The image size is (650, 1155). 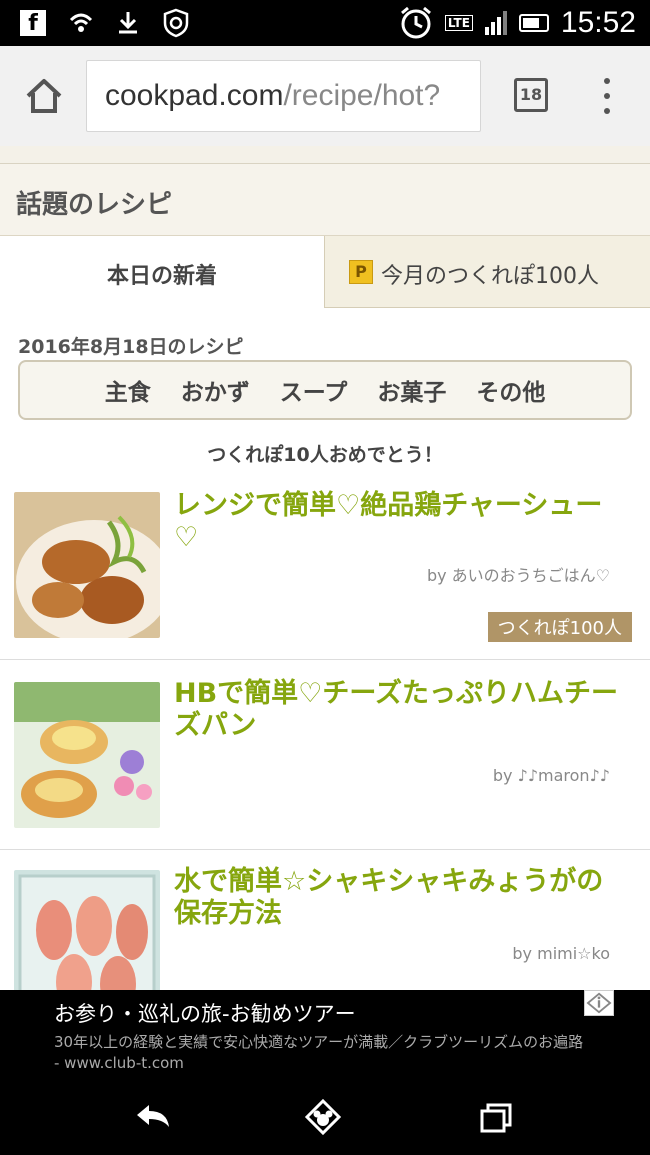 What do you see at coordinates (128, 23) in the screenshot?
I see `download-icon` at bounding box center [128, 23].